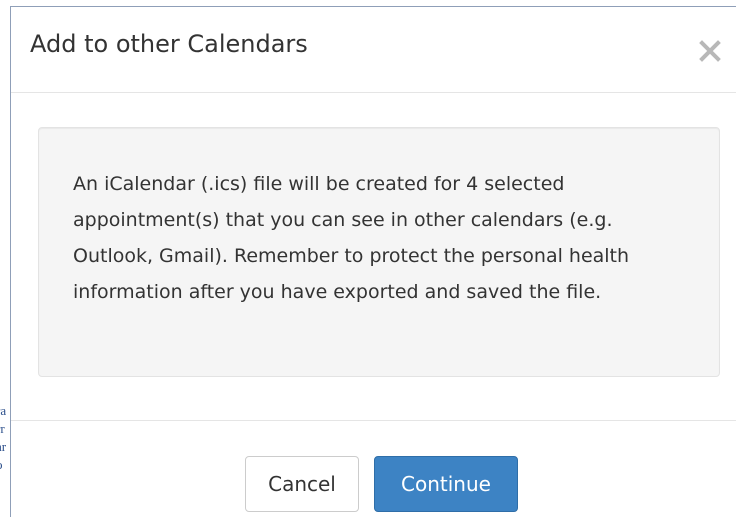 Image resolution: width=736 pixels, height=517 pixels. What do you see at coordinates (3, 410) in the screenshot?
I see `background-text-fragment: ra` at bounding box center [3, 410].